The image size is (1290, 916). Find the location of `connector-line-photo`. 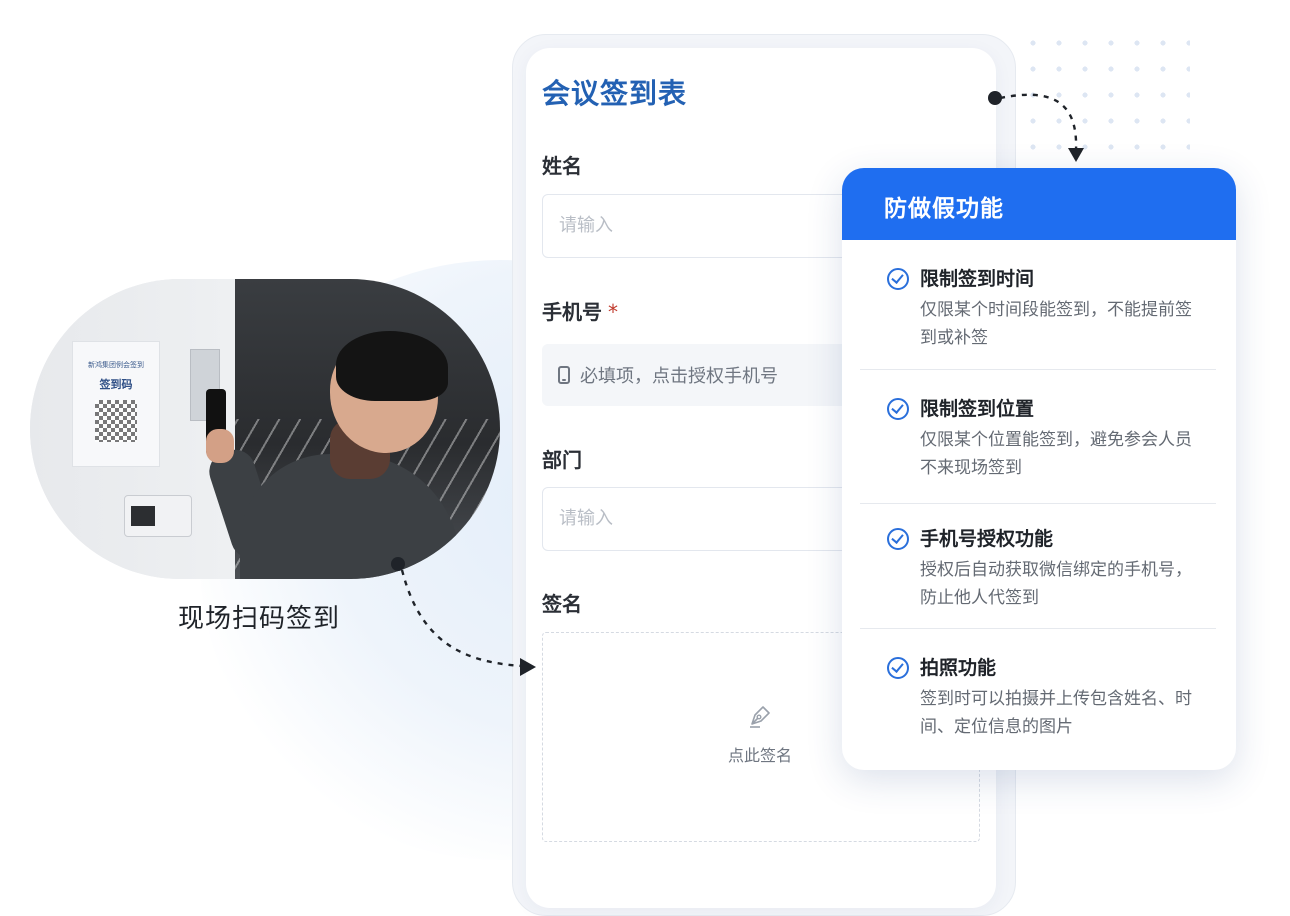

connector-line-photo is located at coordinates (461, 618).